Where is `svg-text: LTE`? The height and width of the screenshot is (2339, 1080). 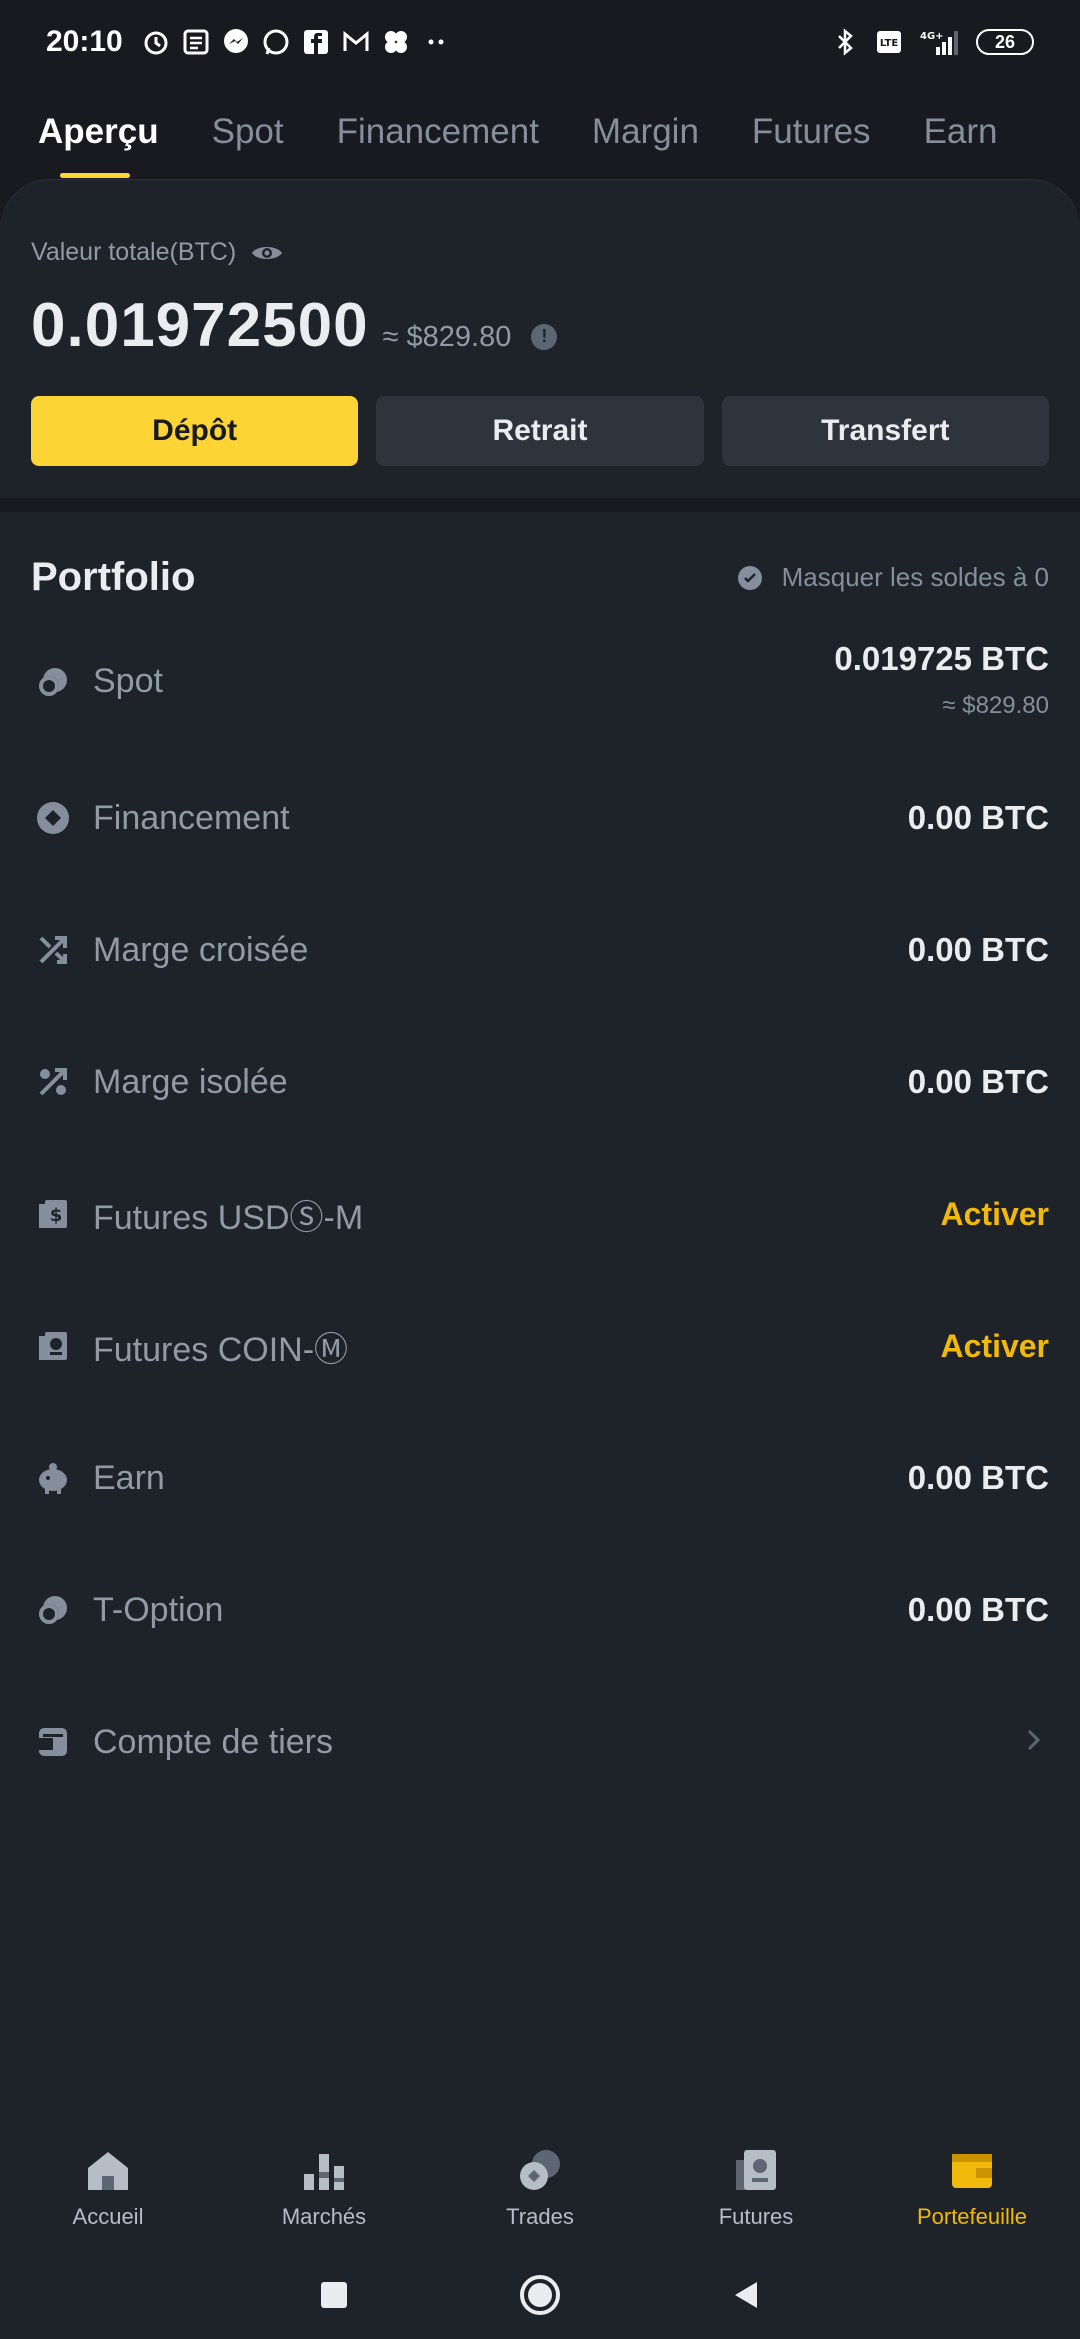 svg-text: LTE is located at coordinates (889, 43).